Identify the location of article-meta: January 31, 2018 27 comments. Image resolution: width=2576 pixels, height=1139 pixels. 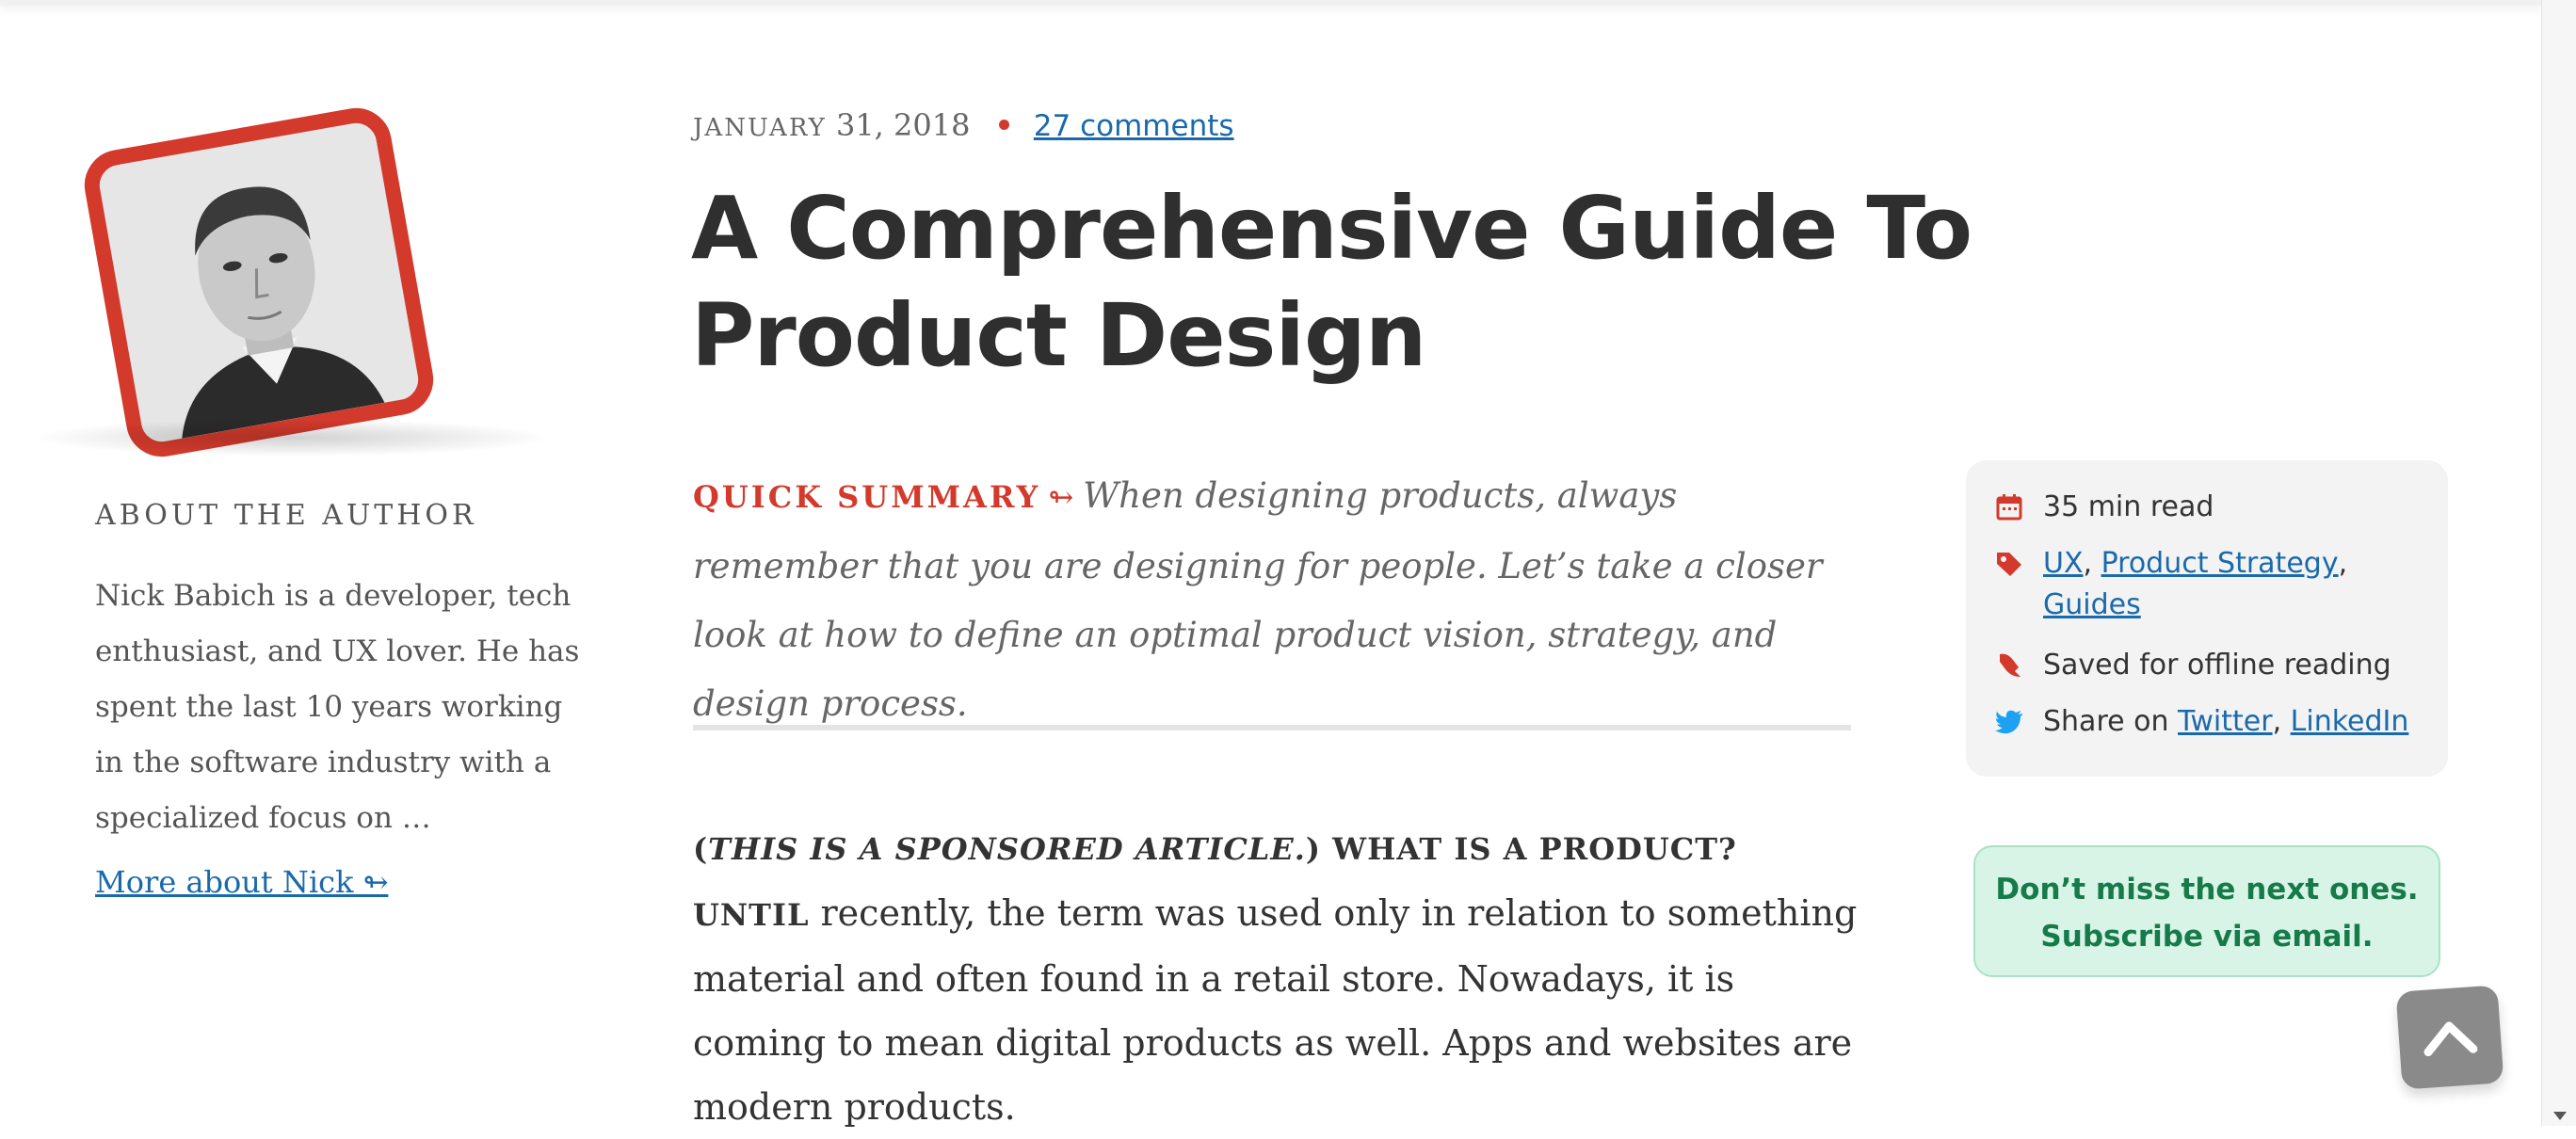
(963, 125).